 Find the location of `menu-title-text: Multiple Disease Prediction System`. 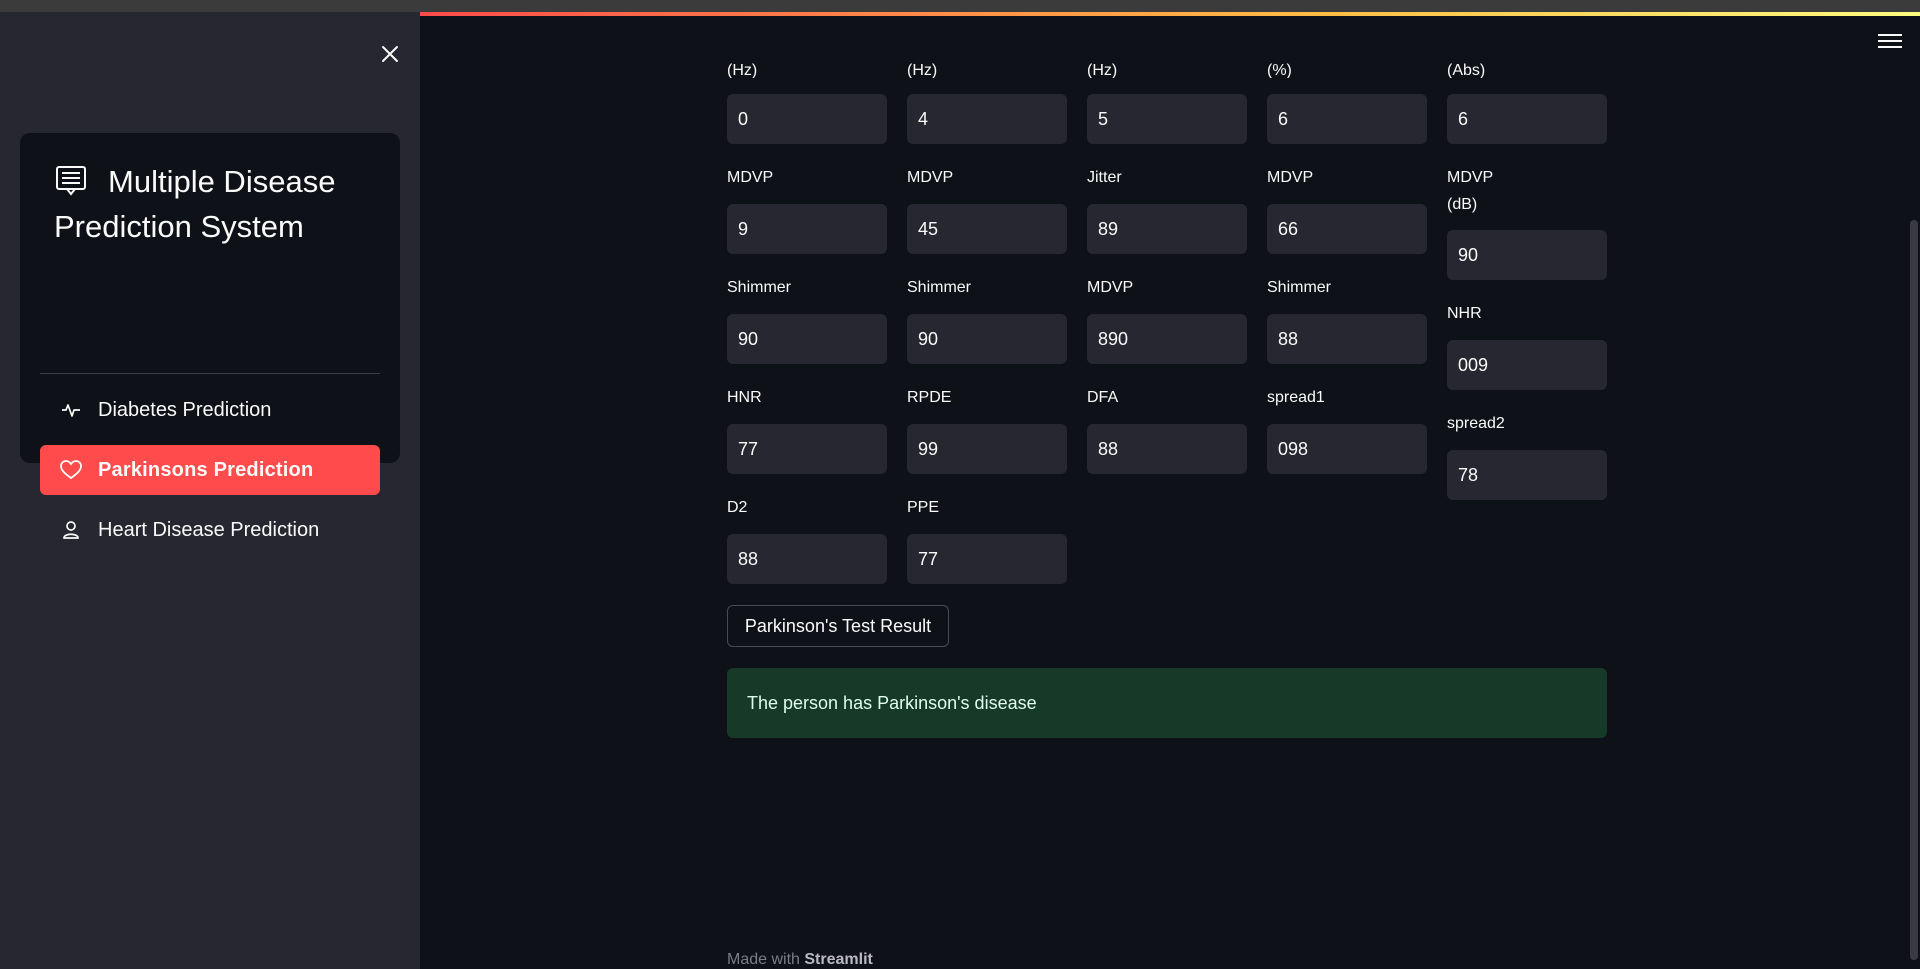

menu-title-text: Multiple Disease Prediction System is located at coordinates (195, 204).